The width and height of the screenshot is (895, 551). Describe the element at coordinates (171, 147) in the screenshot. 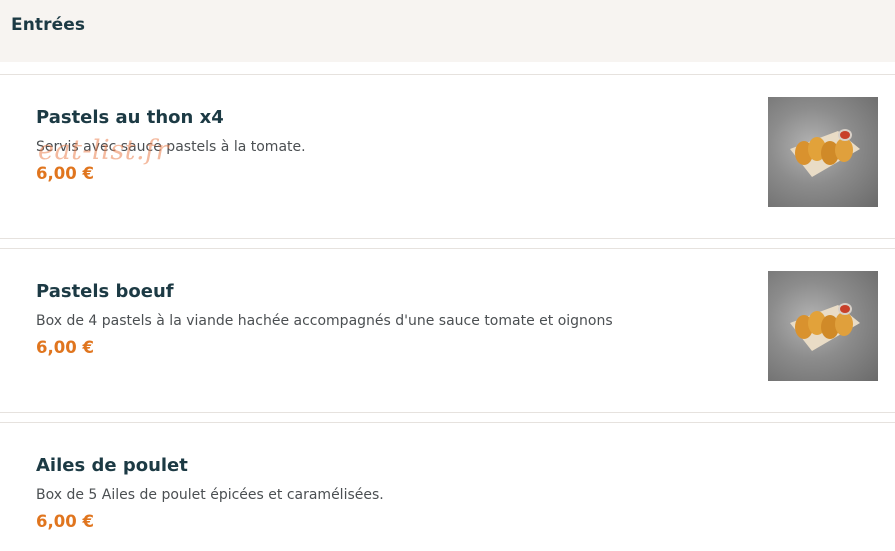

I see `item-description: Servis avec sauce pastels à la tomate.` at that location.